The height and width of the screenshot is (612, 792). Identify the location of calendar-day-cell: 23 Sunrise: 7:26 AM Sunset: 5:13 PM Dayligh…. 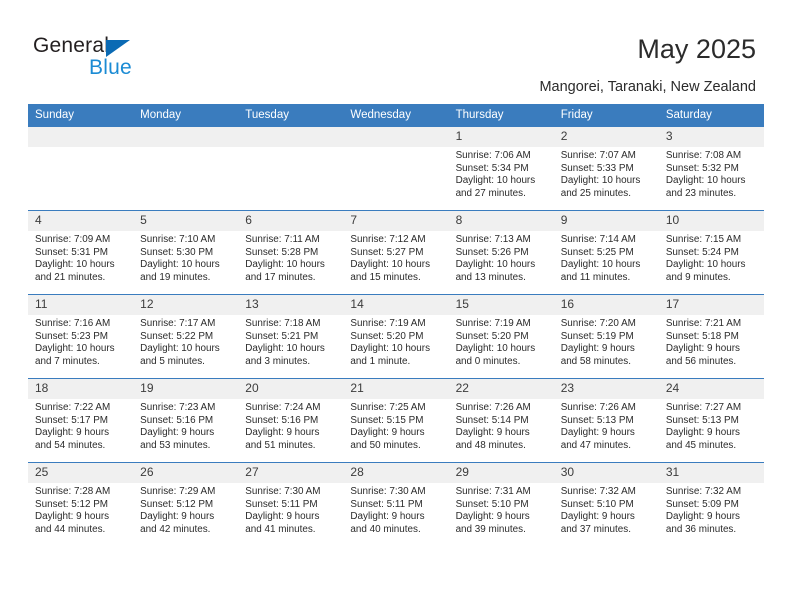
(606, 420).